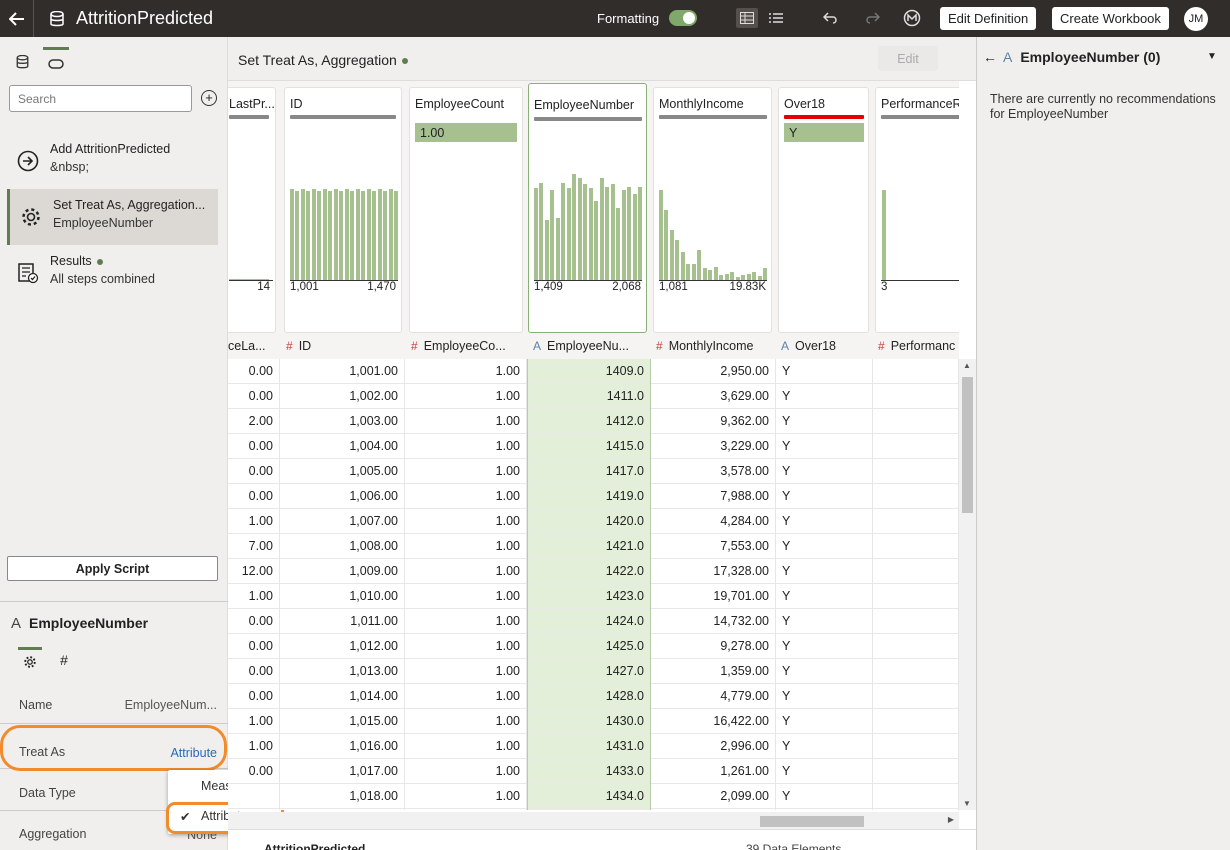 This screenshot has width=1230, height=850. Describe the element at coordinates (747, 18) in the screenshot. I see `table-view-icon` at that location.